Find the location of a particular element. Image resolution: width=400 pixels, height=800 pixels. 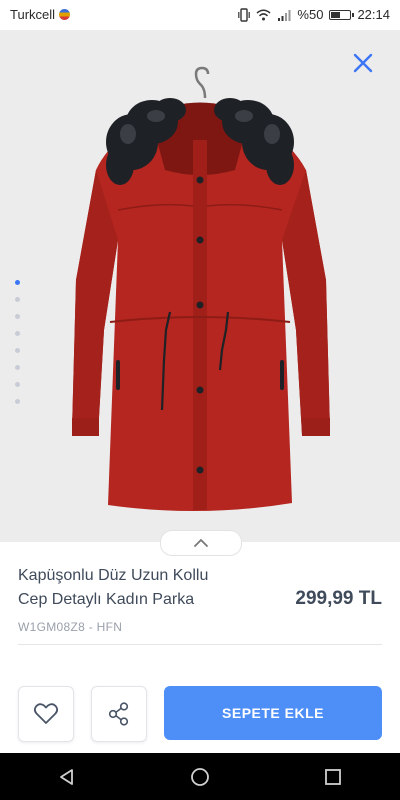

home-circle-icon is located at coordinates (200, 776).